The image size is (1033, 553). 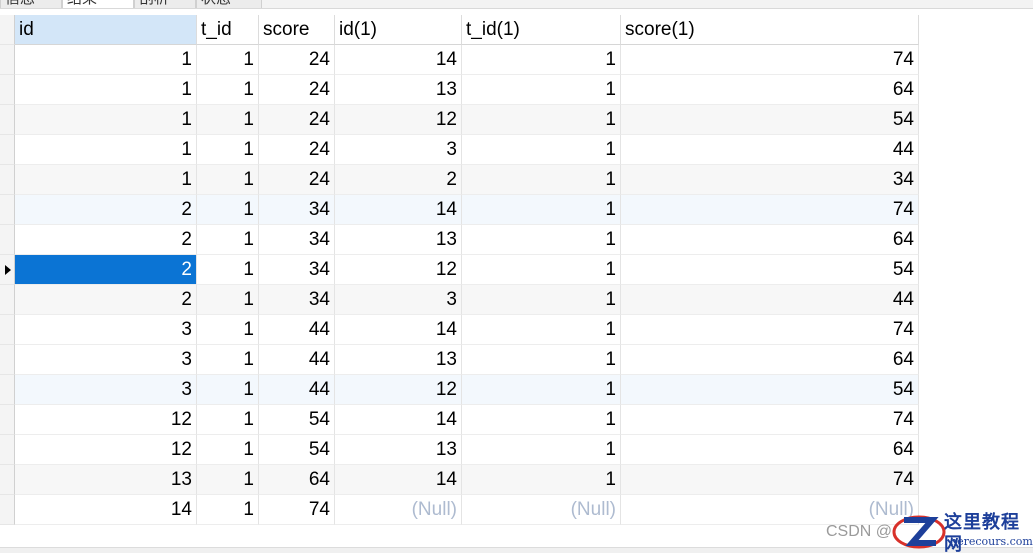 What do you see at coordinates (297, 510) in the screenshot?
I see `table-cell-score: 74` at bounding box center [297, 510].